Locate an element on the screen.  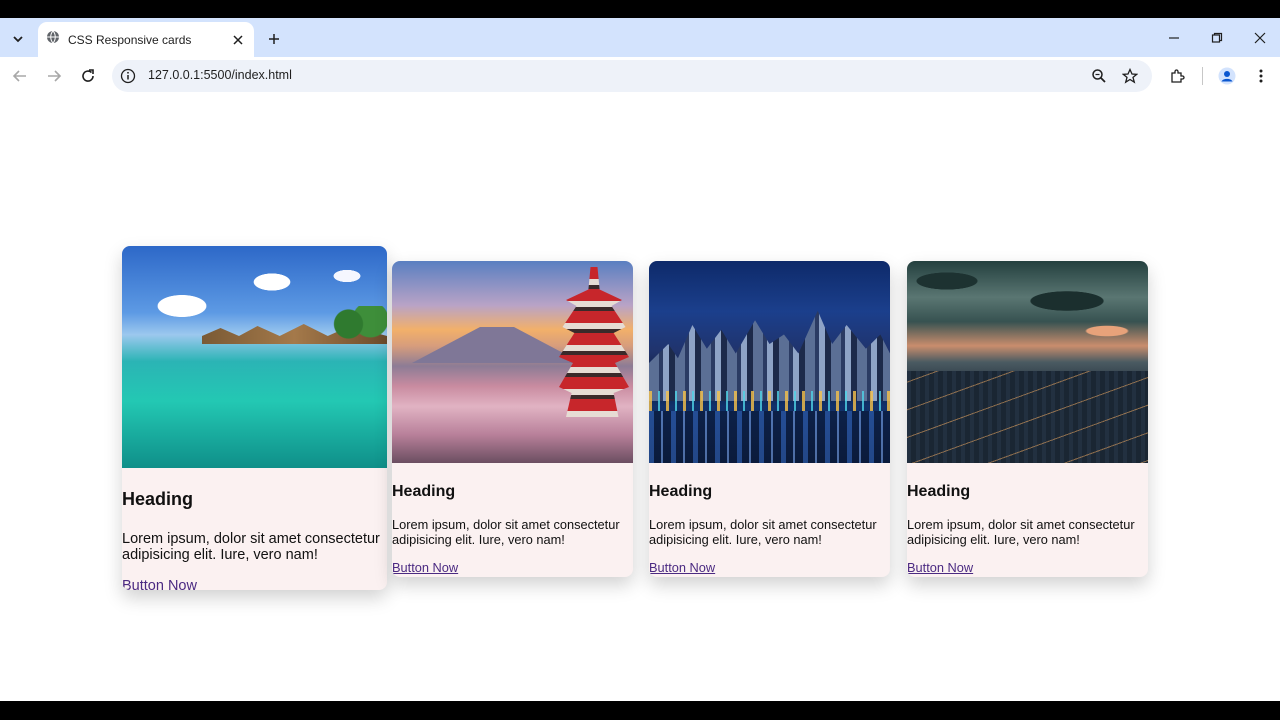
address-bar: 127.0.0.1:5500/index.html is located at coordinates (632, 76).